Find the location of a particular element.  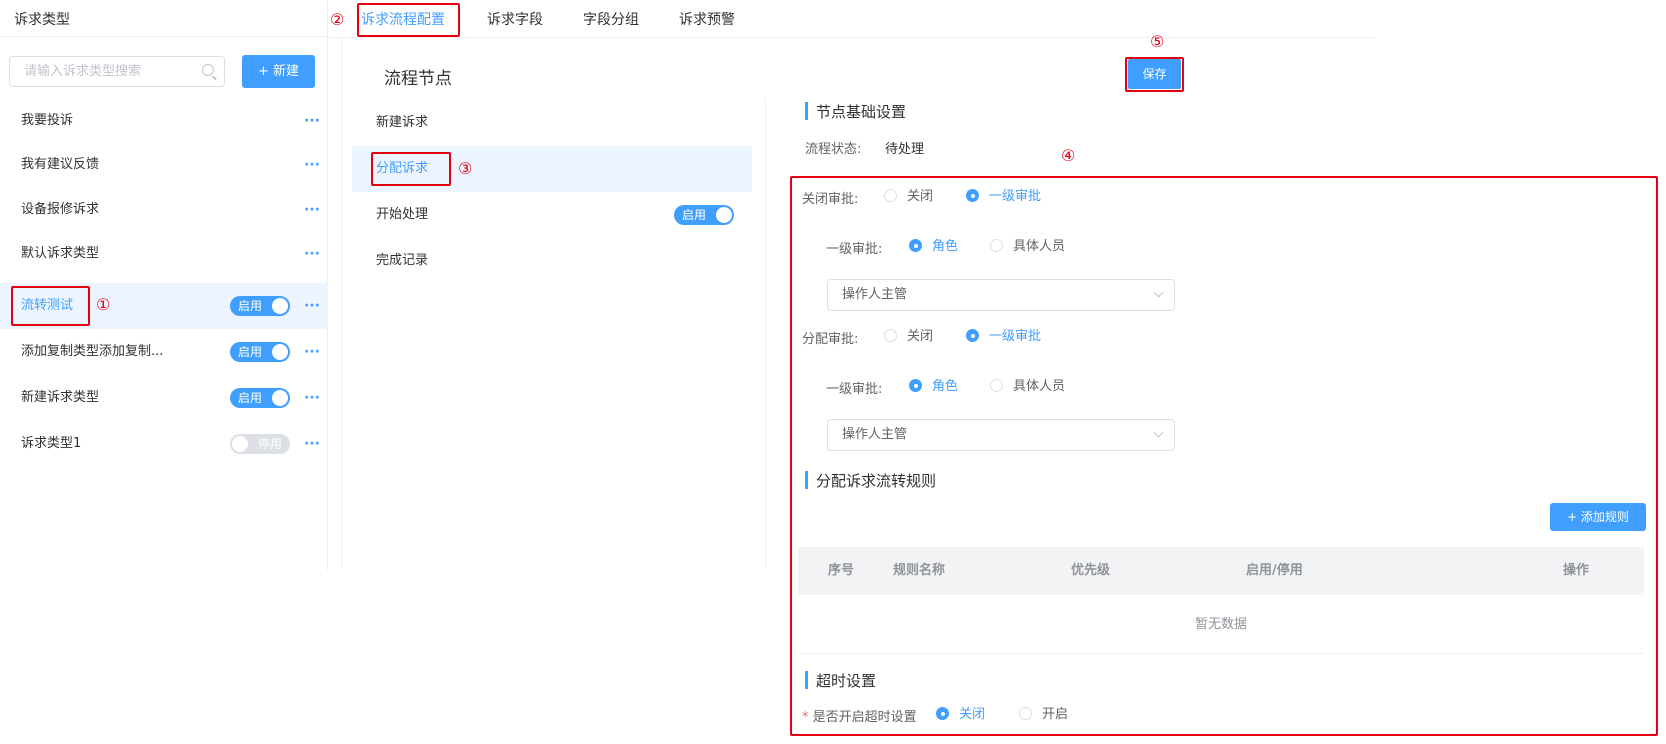

radio-label: 具体人员 is located at coordinates (1039, 246).